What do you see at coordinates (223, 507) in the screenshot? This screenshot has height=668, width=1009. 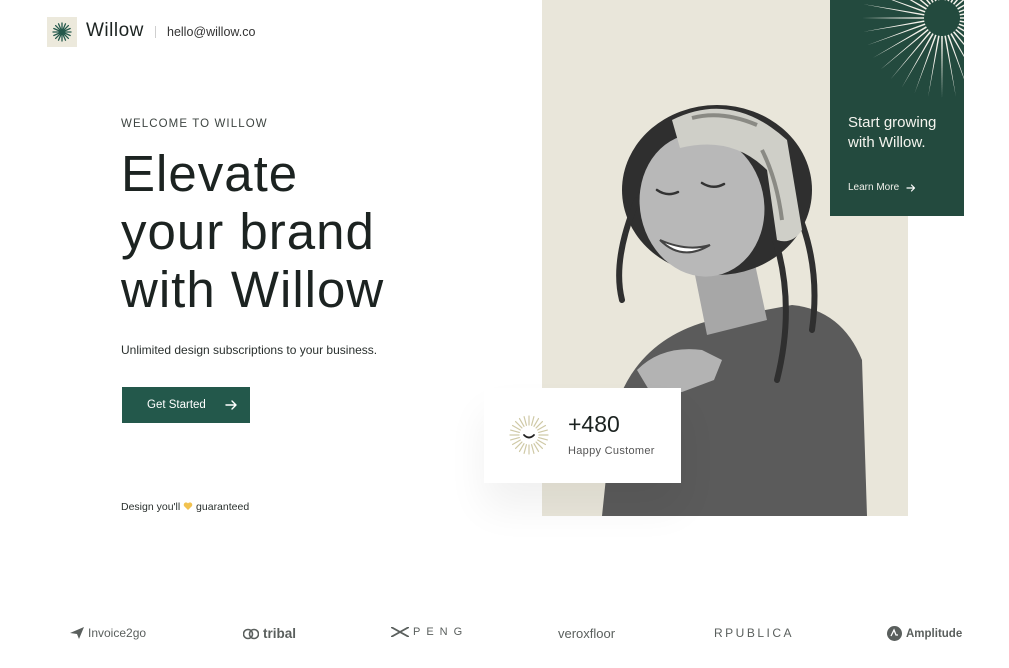 I see `guarantee-text-after: guaranteed` at bounding box center [223, 507].